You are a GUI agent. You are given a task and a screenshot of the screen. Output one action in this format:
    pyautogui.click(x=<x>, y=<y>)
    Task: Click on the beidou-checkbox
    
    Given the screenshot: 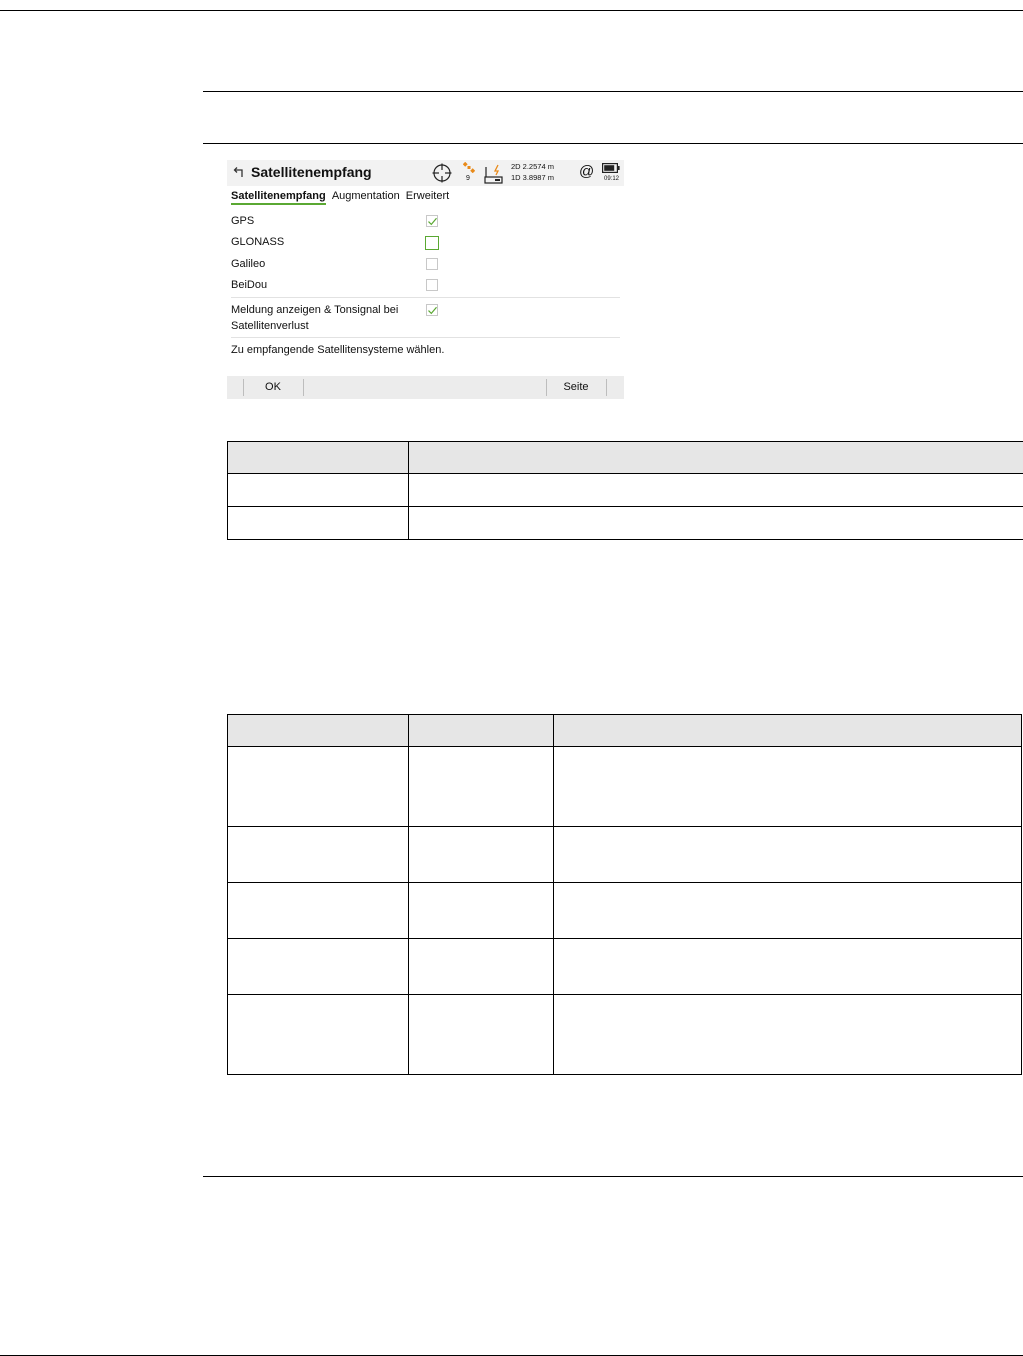 What is the action you would take?
    pyautogui.click(x=432, y=285)
    